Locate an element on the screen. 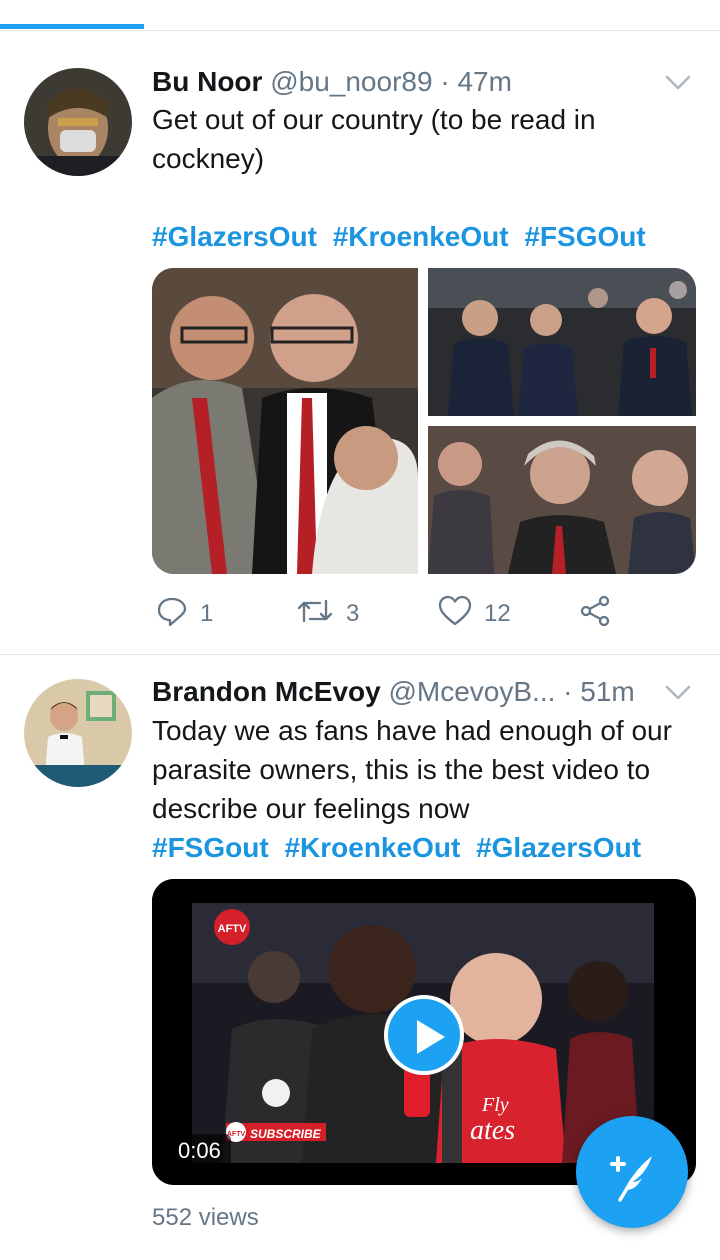 This screenshot has height=1260, width=720. share-icon is located at coordinates (595, 614).